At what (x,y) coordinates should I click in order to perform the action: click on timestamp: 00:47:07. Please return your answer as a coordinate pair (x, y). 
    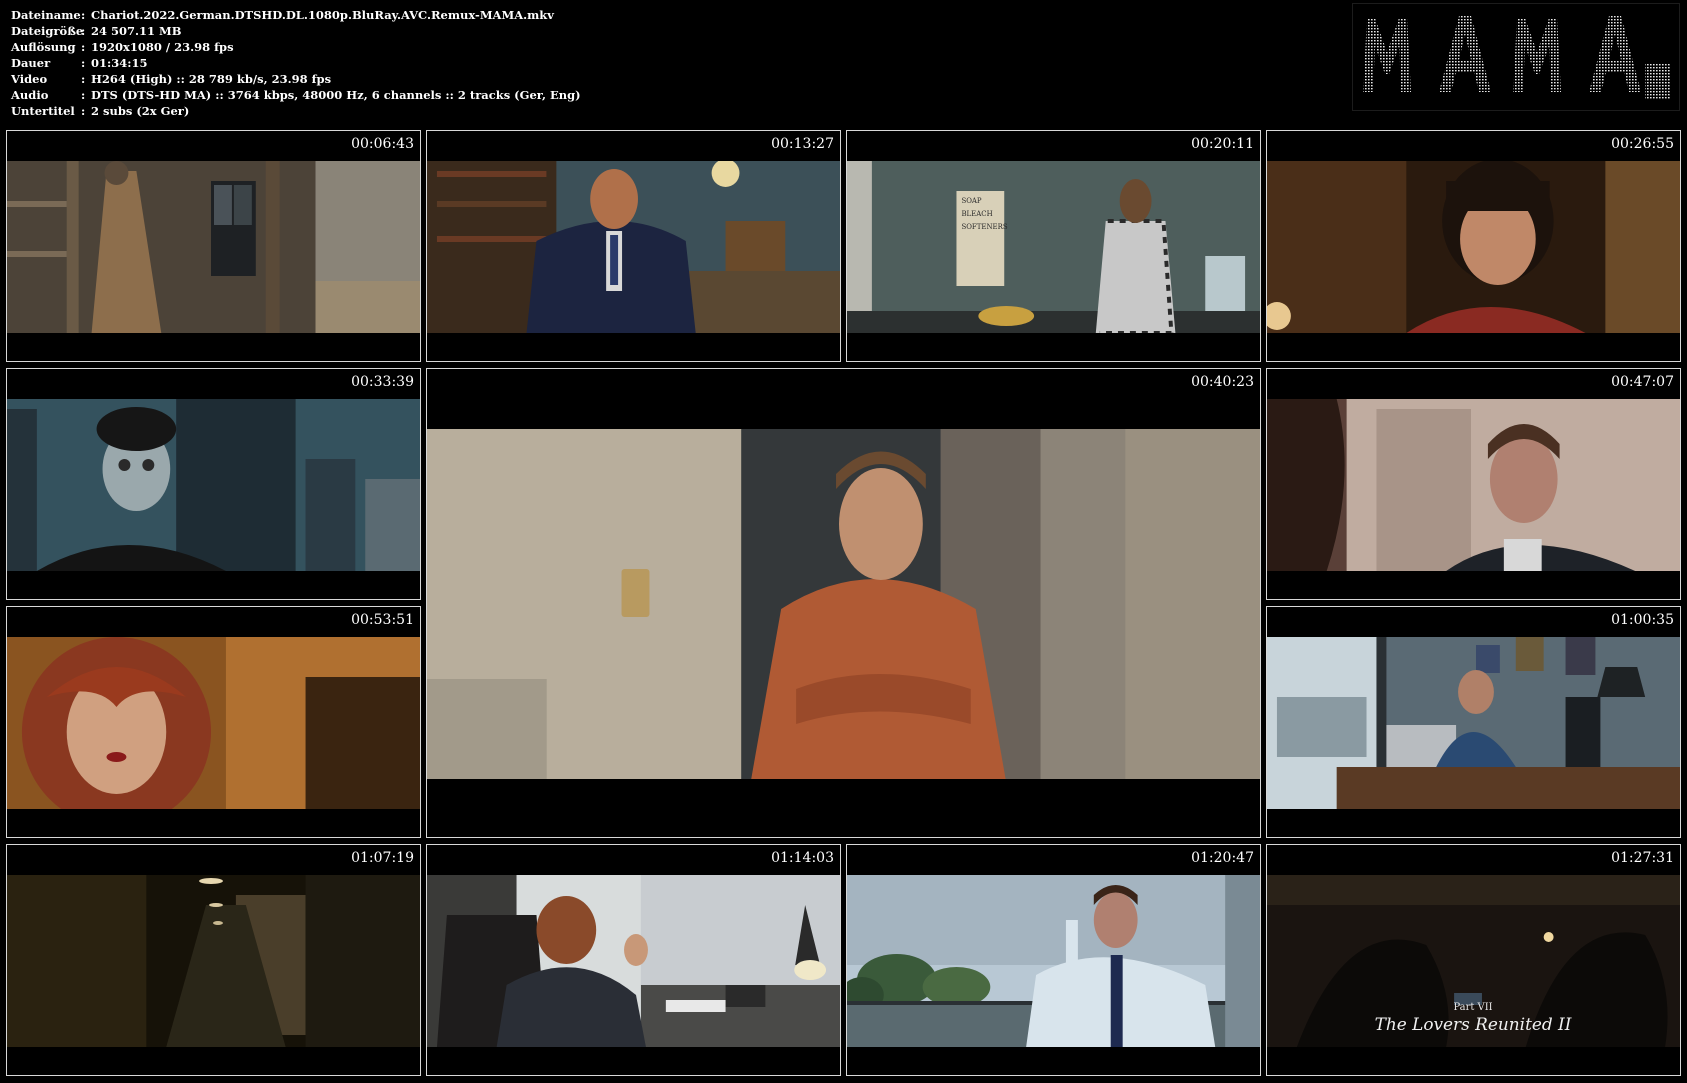
    Looking at the image, I should click on (1642, 382).